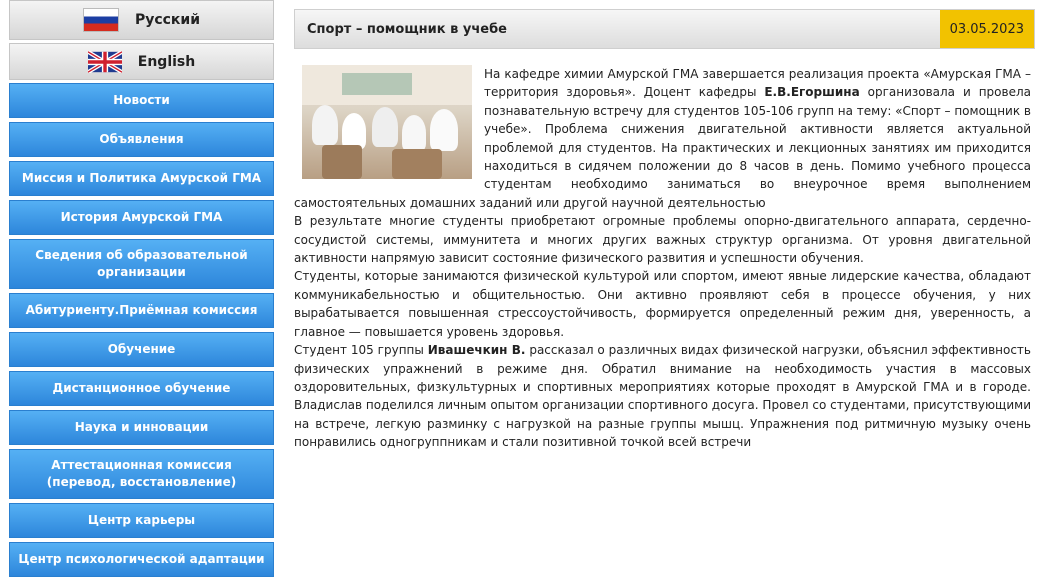 This screenshot has width=1038, height=581. Describe the element at coordinates (141, 310) in the screenshot. I see `sidebar-item-admissions: Абитуриенту.Приёмная комиссия` at that location.